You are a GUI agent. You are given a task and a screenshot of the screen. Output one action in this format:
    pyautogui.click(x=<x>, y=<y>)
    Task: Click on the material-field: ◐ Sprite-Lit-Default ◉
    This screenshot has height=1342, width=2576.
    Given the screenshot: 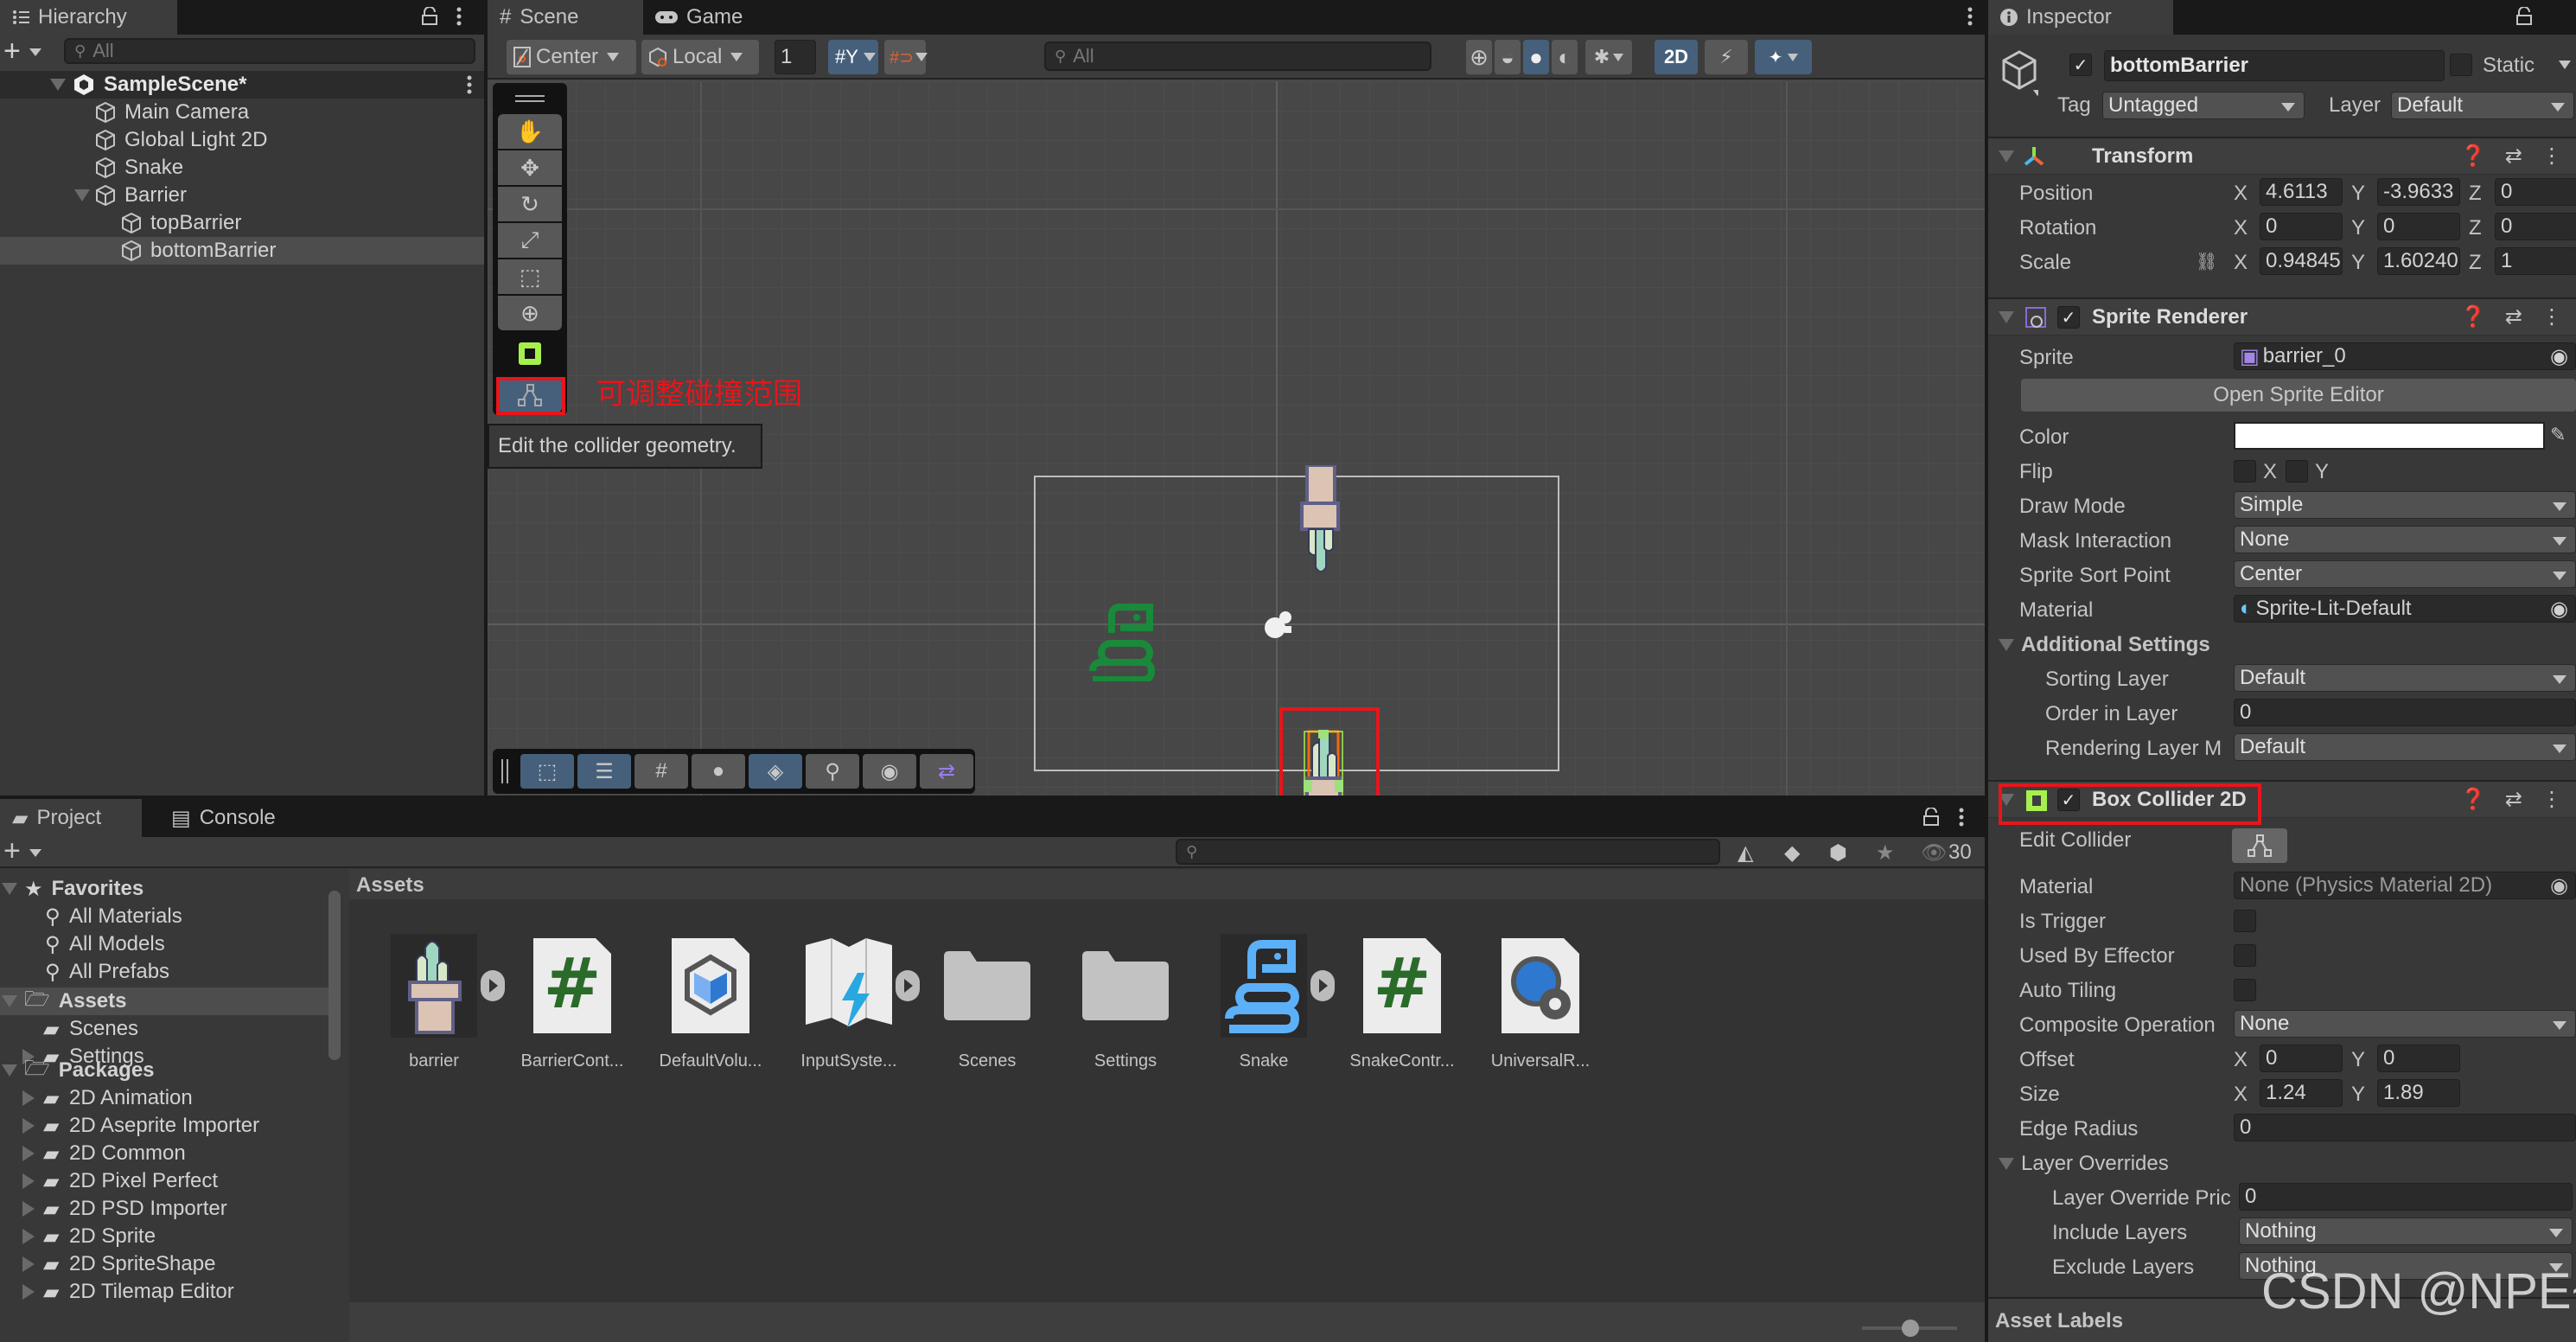 What is the action you would take?
    pyautogui.click(x=2405, y=609)
    